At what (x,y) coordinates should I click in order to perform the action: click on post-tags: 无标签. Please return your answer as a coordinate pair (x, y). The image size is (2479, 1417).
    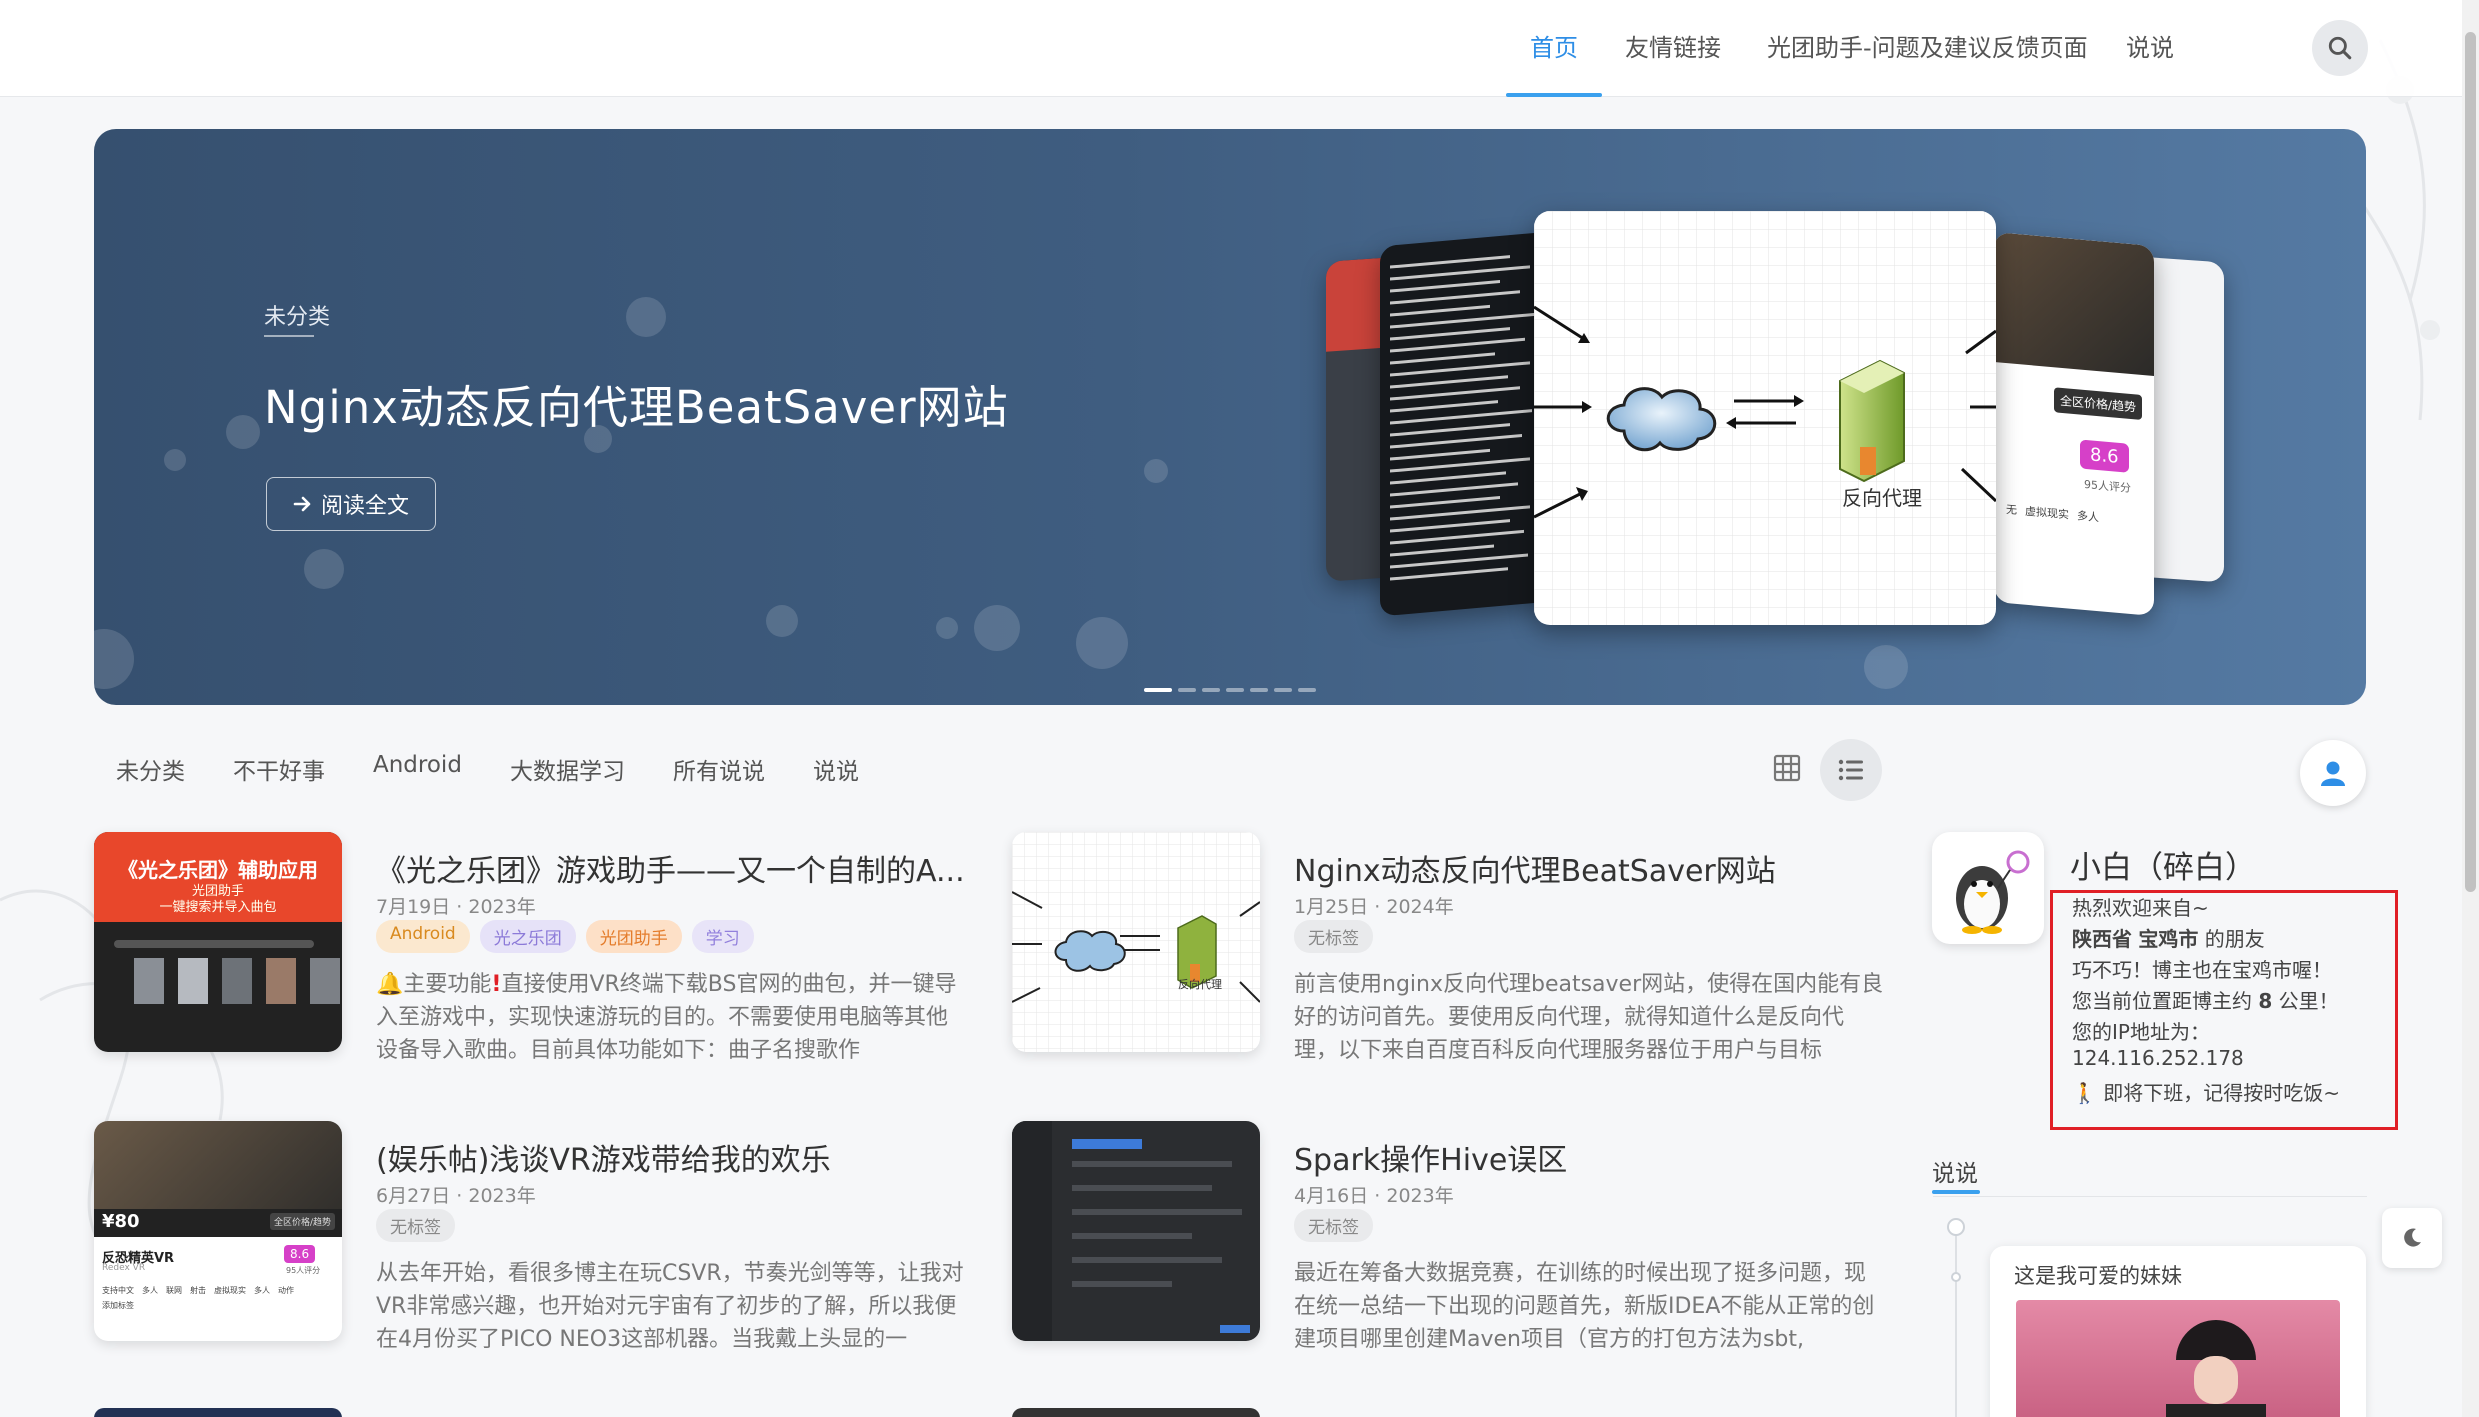
    Looking at the image, I should click on (1333, 1225).